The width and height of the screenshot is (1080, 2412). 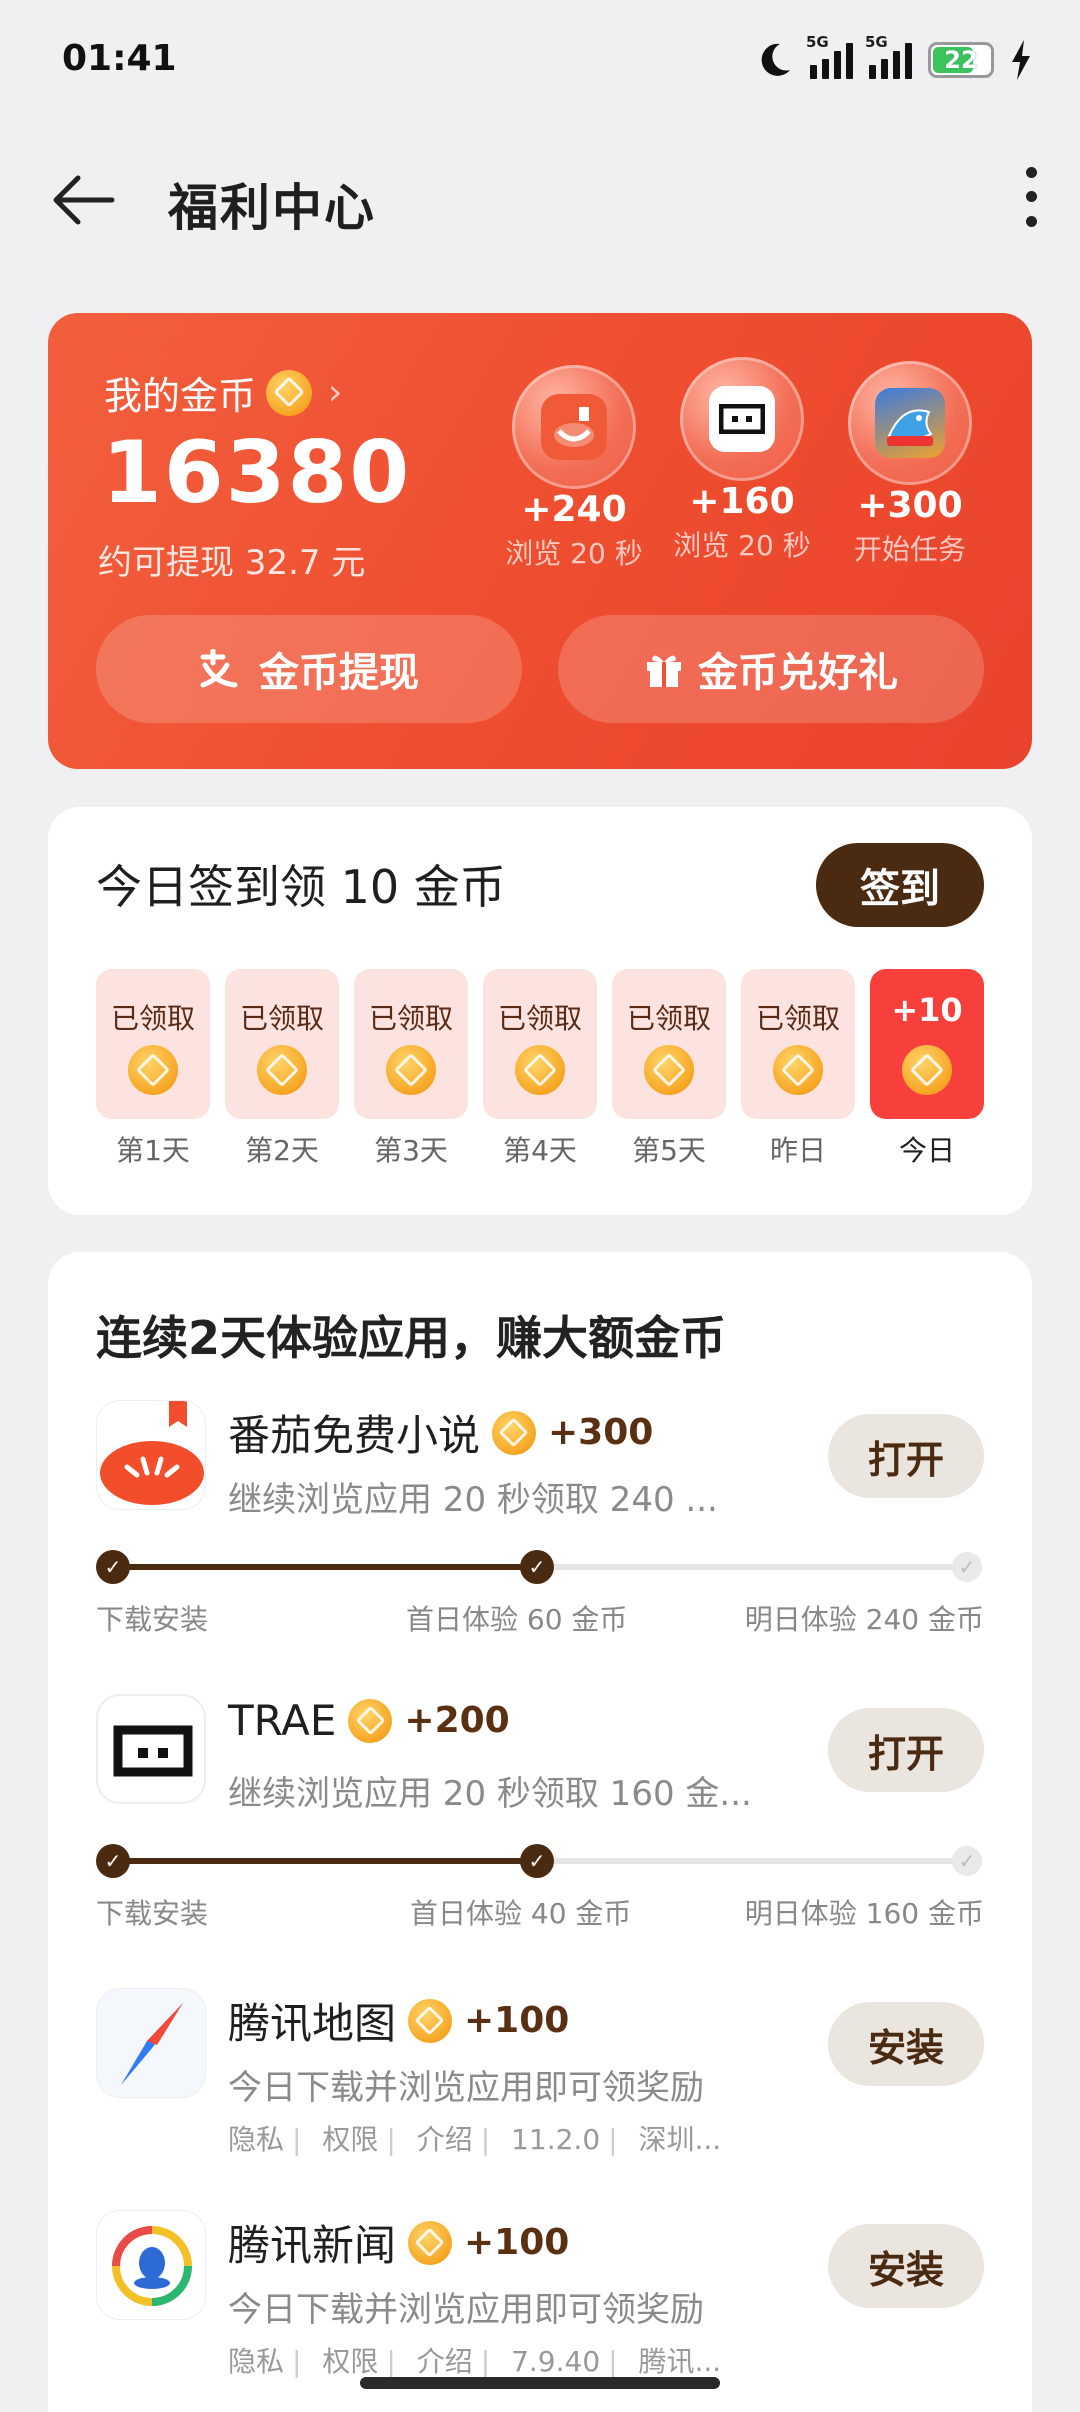 What do you see at coordinates (301, 887) in the screenshot?
I see `signin-title: 今日签到领 10 金币` at bounding box center [301, 887].